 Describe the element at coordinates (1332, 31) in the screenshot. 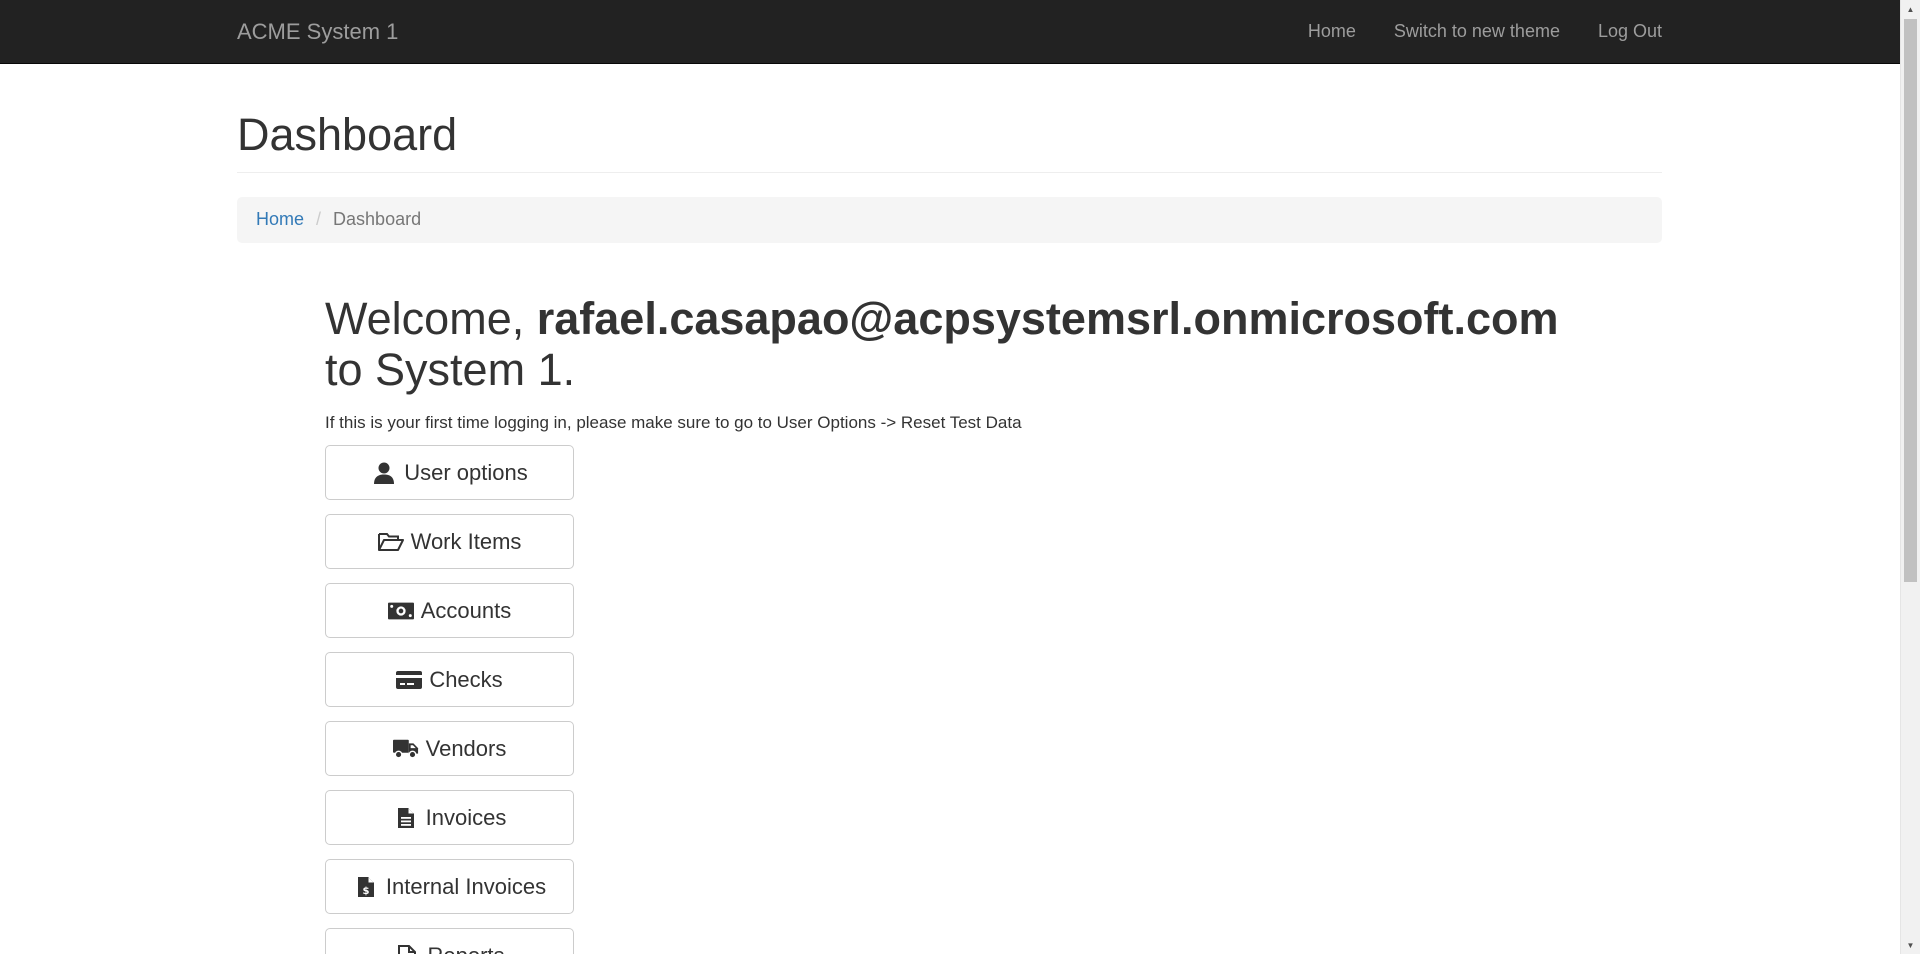

I see `nav-home-link: Home` at that location.